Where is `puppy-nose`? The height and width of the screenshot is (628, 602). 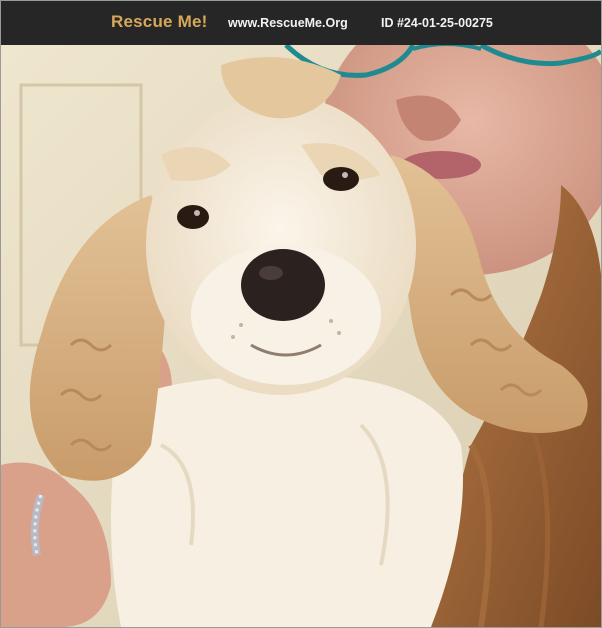 puppy-nose is located at coordinates (283, 285).